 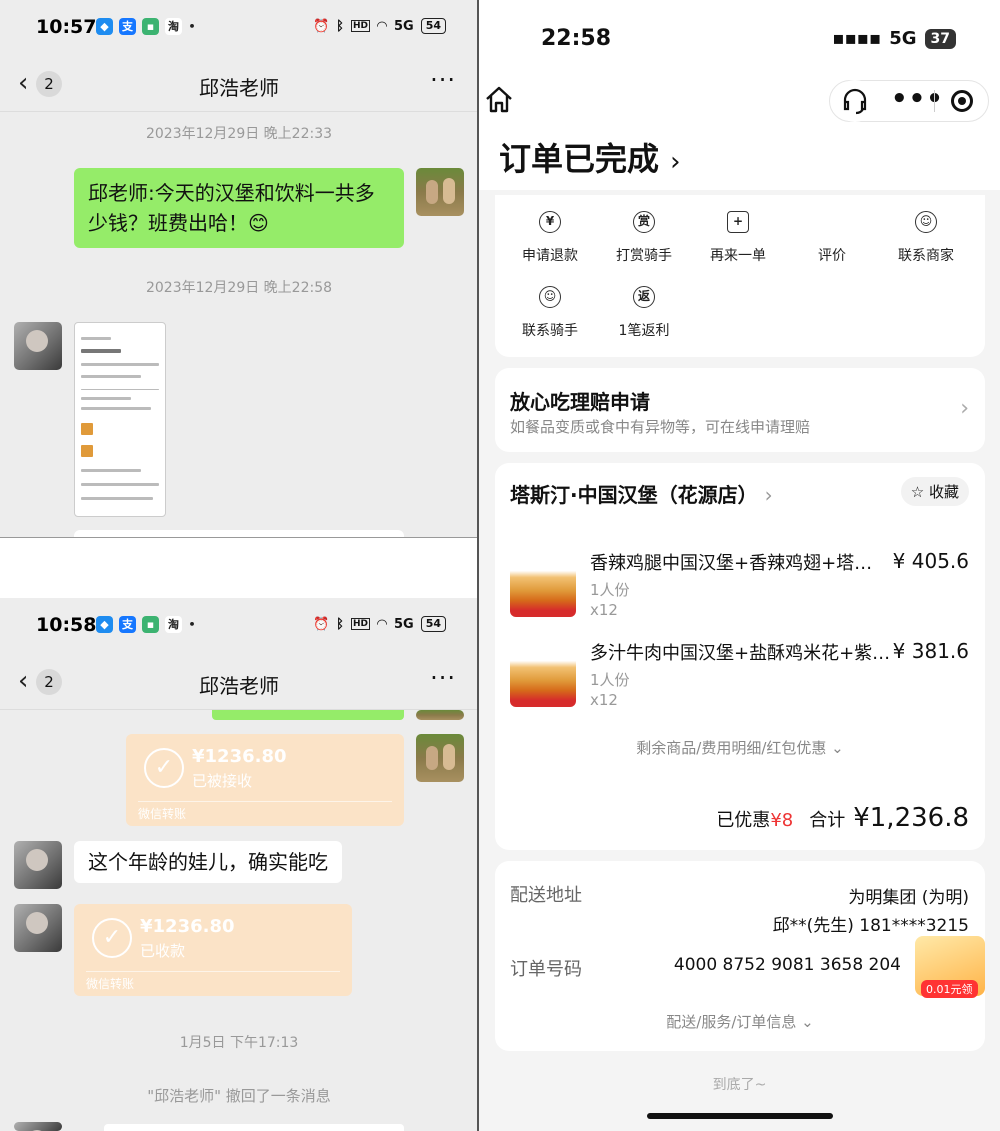 What do you see at coordinates (917, 99) in the screenshot?
I see `more-icon: •••` at bounding box center [917, 99].